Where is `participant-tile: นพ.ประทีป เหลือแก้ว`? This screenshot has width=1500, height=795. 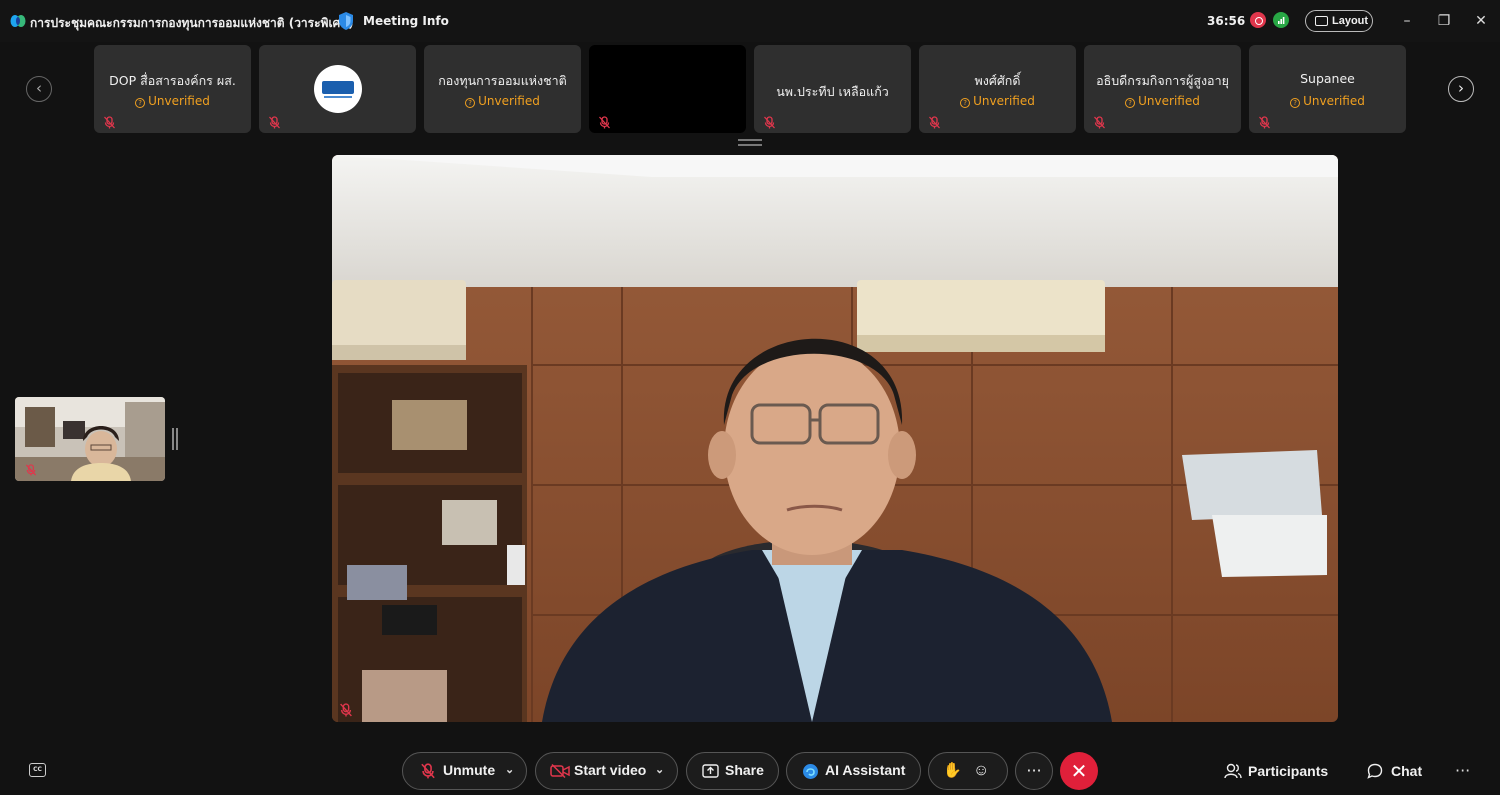
participant-tile: นพ.ประทีป เหลือแก้ว is located at coordinates (832, 89).